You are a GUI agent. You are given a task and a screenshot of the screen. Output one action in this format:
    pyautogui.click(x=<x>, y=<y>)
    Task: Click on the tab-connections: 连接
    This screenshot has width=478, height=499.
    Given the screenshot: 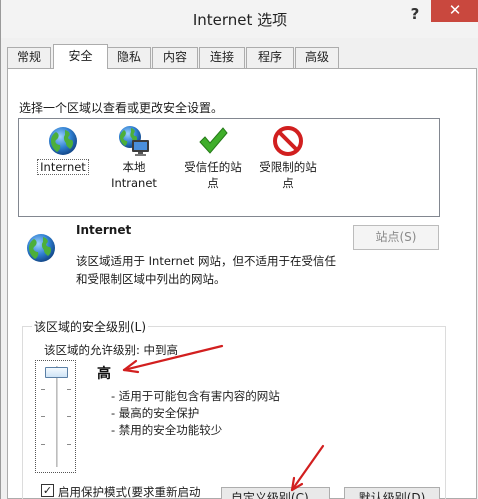 What is the action you would take?
    pyautogui.click(x=222, y=57)
    